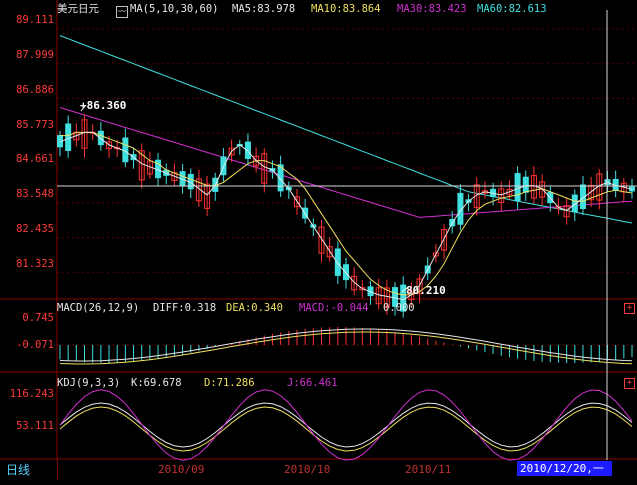  Describe the element at coordinates (346, 9) in the screenshot. I see `ma10-value: MA10:83.864` at that location.